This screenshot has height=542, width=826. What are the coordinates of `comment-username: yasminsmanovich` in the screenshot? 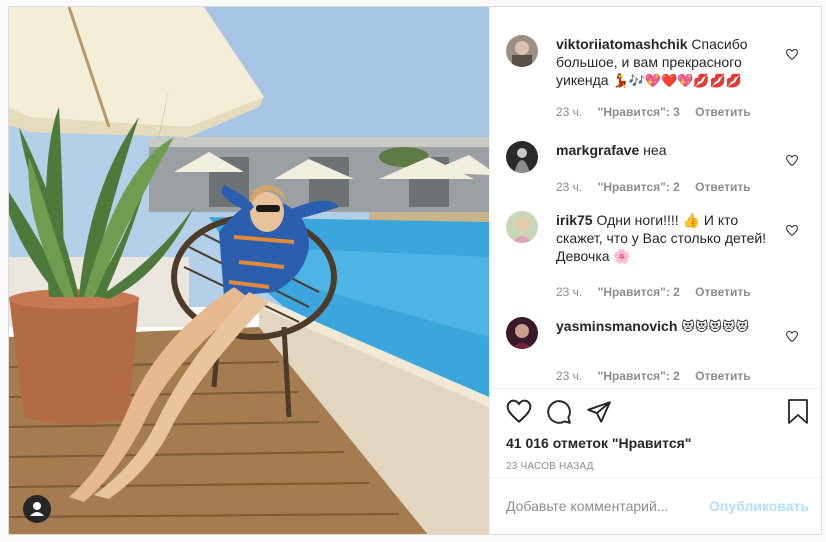 It's located at (616, 326).